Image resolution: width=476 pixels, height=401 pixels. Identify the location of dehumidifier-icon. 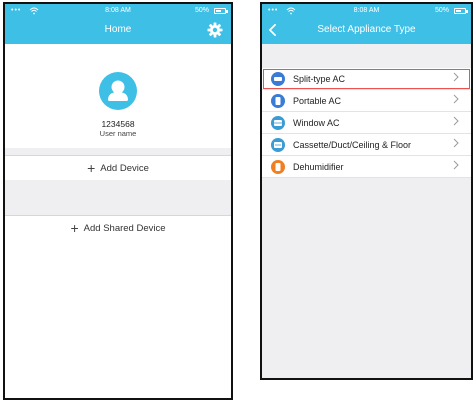
(278, 166).